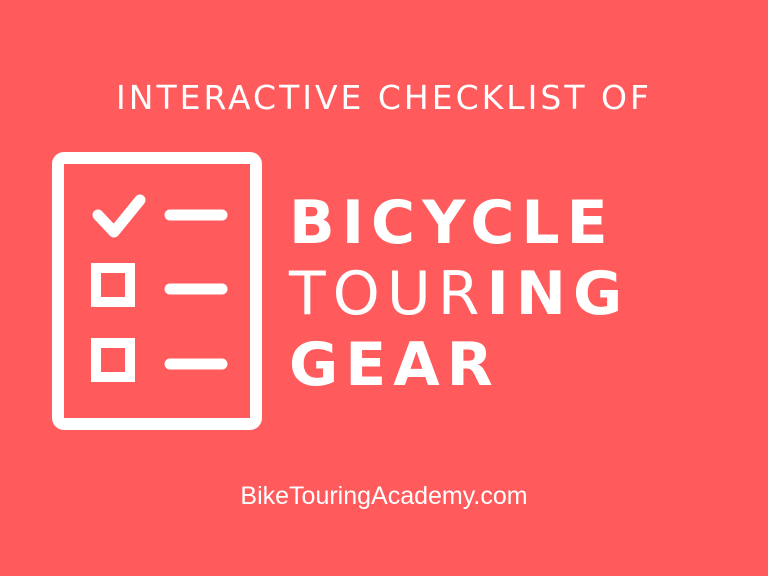 This screenshot has width=768, height=576. I want to click on title-line-3: GEAR, so click(394, 365).